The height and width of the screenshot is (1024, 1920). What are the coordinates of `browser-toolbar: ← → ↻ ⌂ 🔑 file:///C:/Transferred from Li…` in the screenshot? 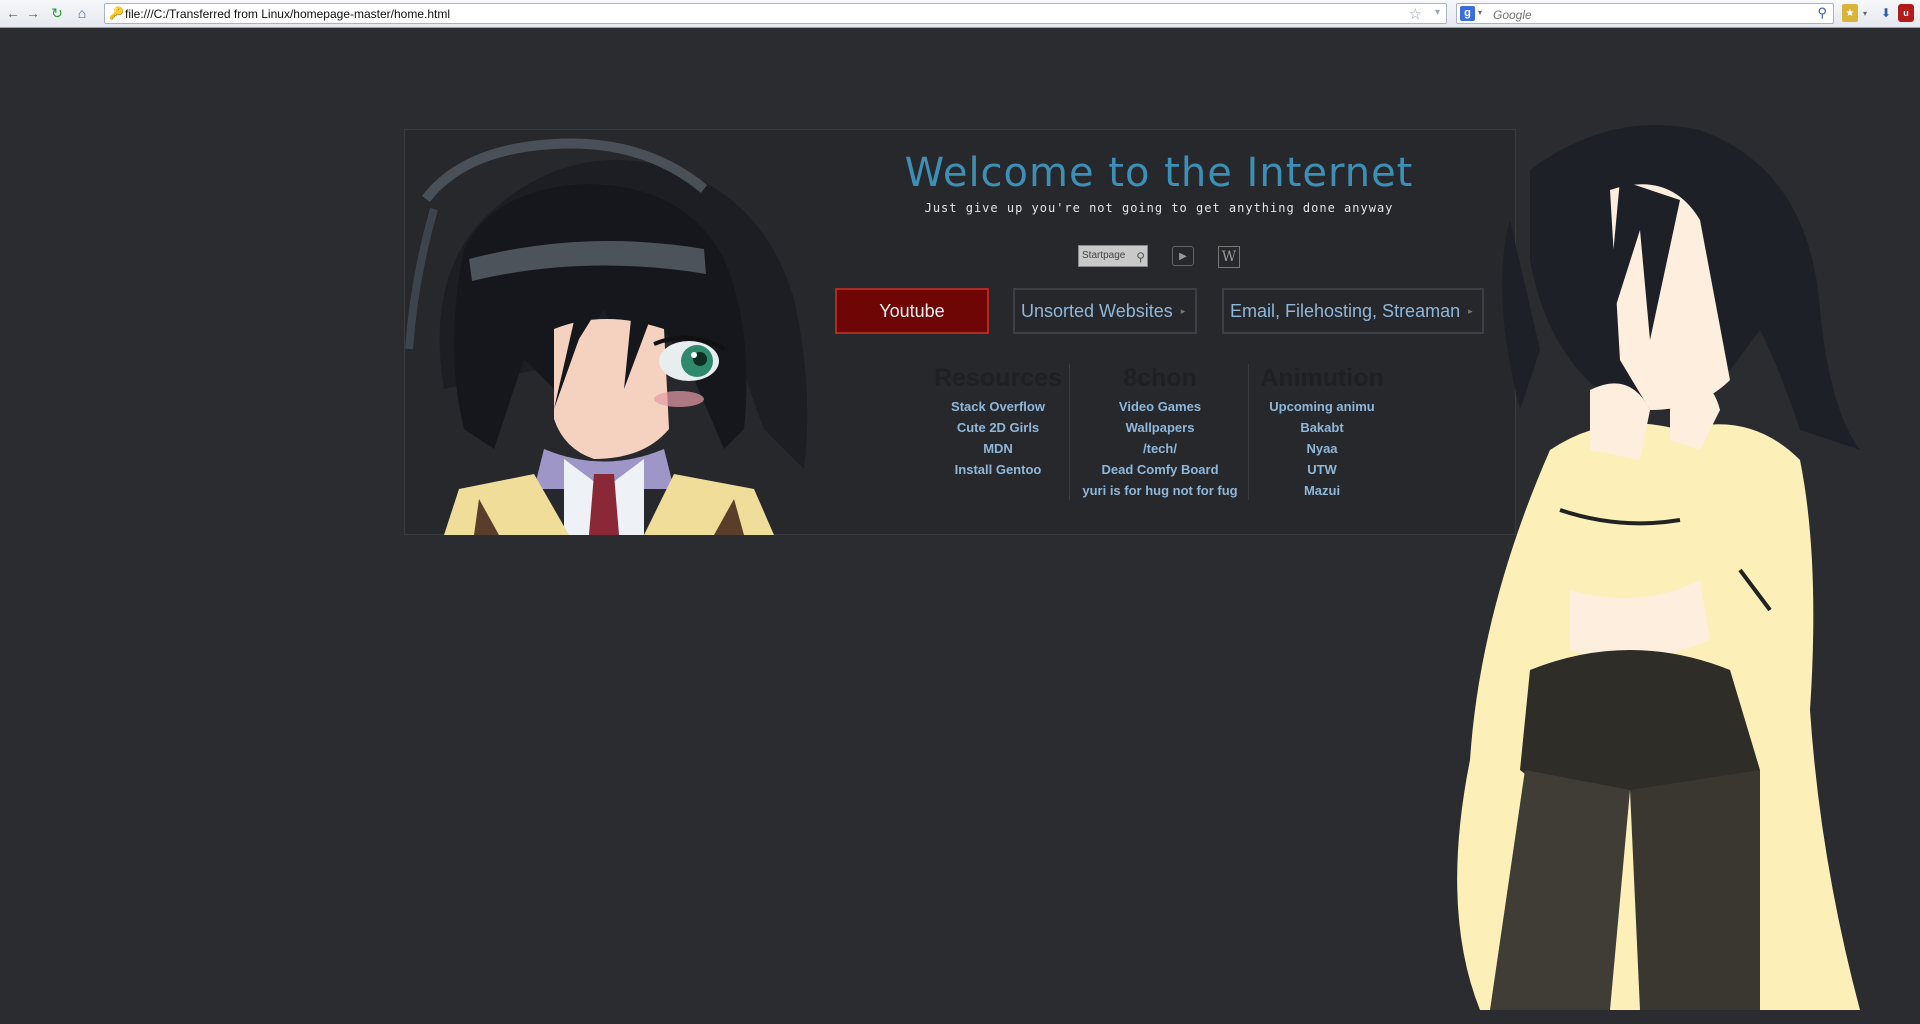 It's located at (960, 14).